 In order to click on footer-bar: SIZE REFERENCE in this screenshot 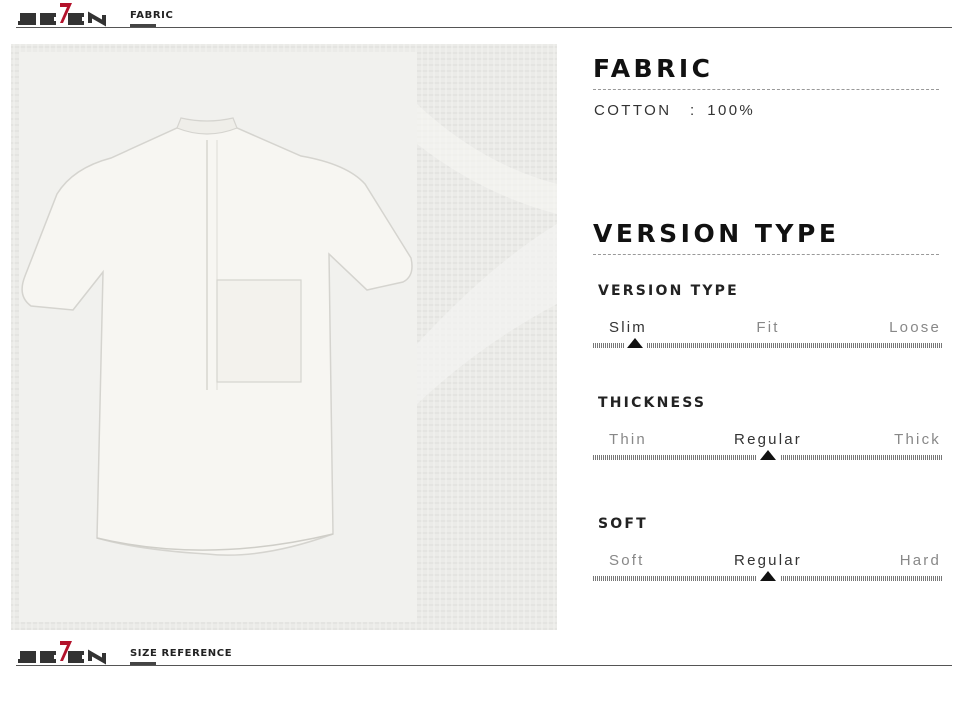, I will do `click(484, 652)`.